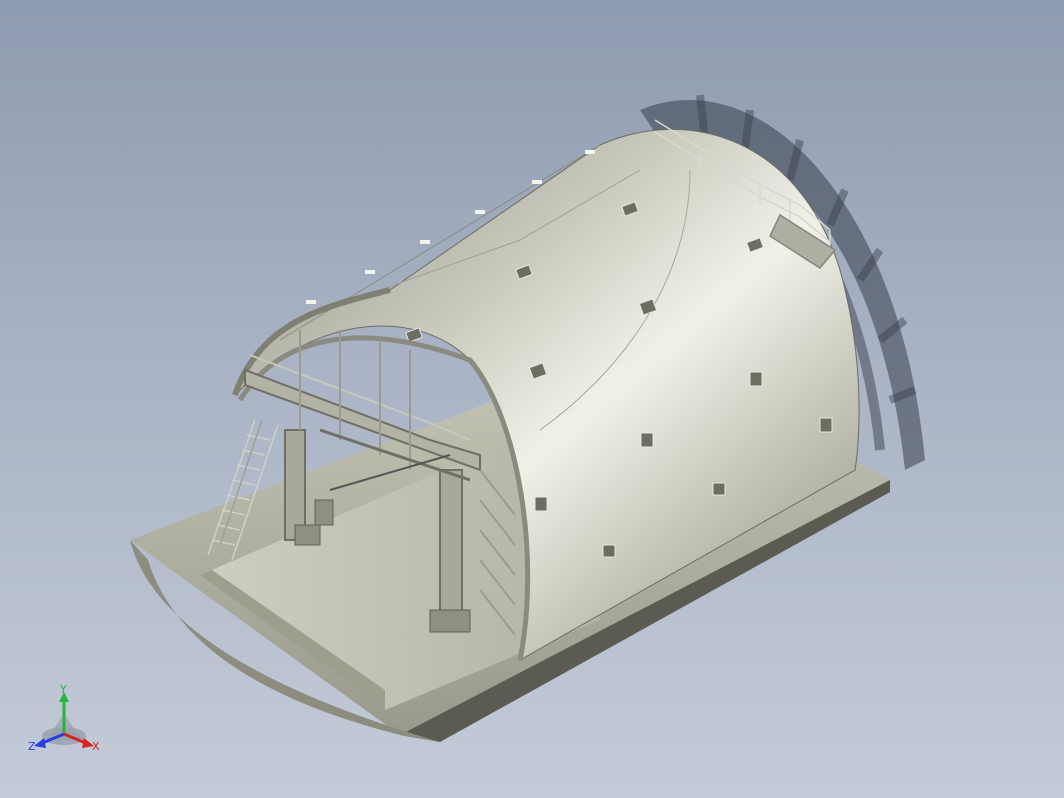 The width and height of the screenshot is (1064, 798). Describe the element at coordinates (32, 746) in the screenshot. I see `z-axis-label: Z` at that location.